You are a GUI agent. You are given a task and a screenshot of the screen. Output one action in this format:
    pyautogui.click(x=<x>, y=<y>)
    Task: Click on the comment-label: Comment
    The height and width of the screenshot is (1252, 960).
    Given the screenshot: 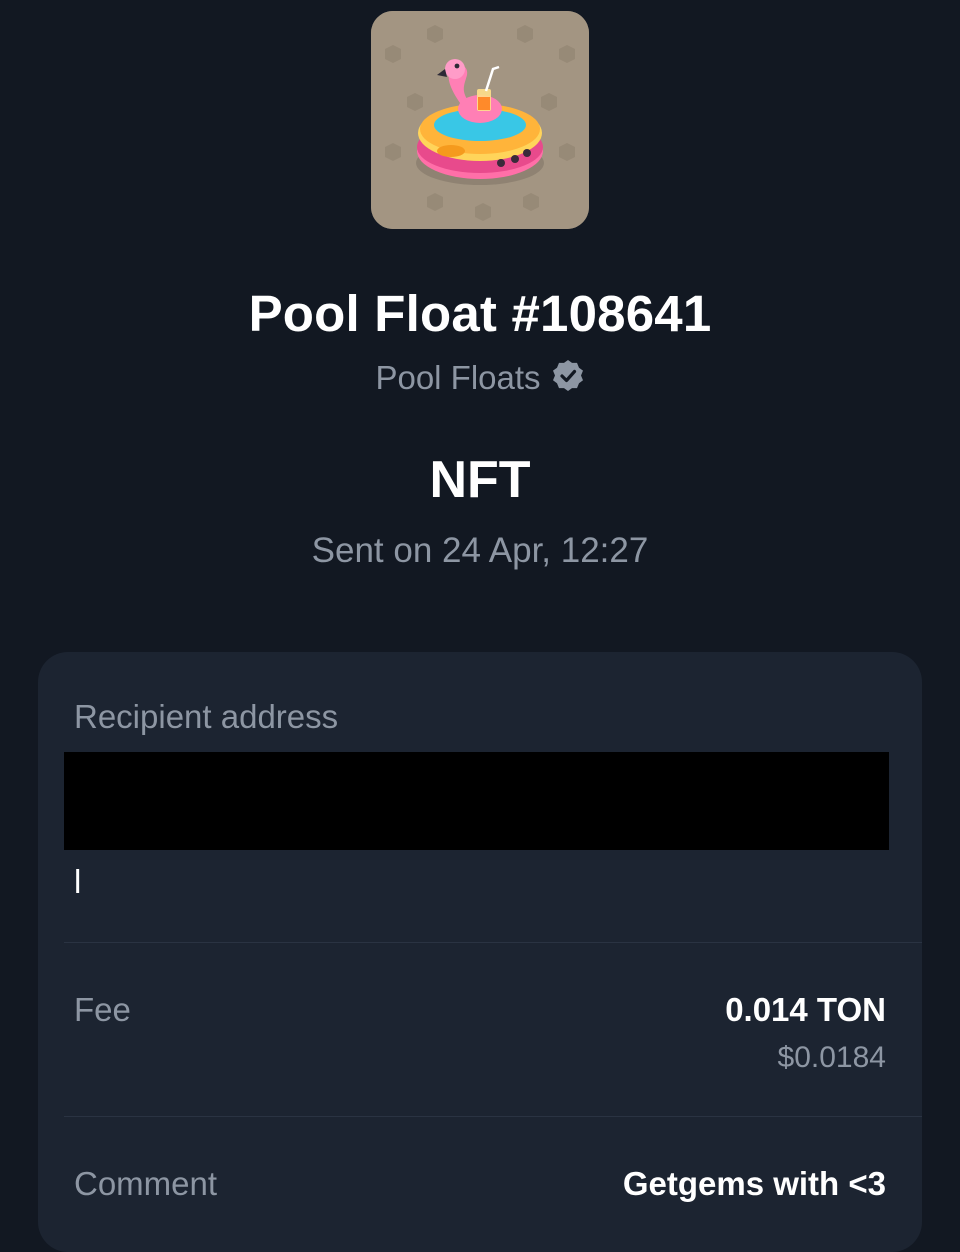 What is the action you would take?
    pyautogui.click(x=146, y=1183)
    